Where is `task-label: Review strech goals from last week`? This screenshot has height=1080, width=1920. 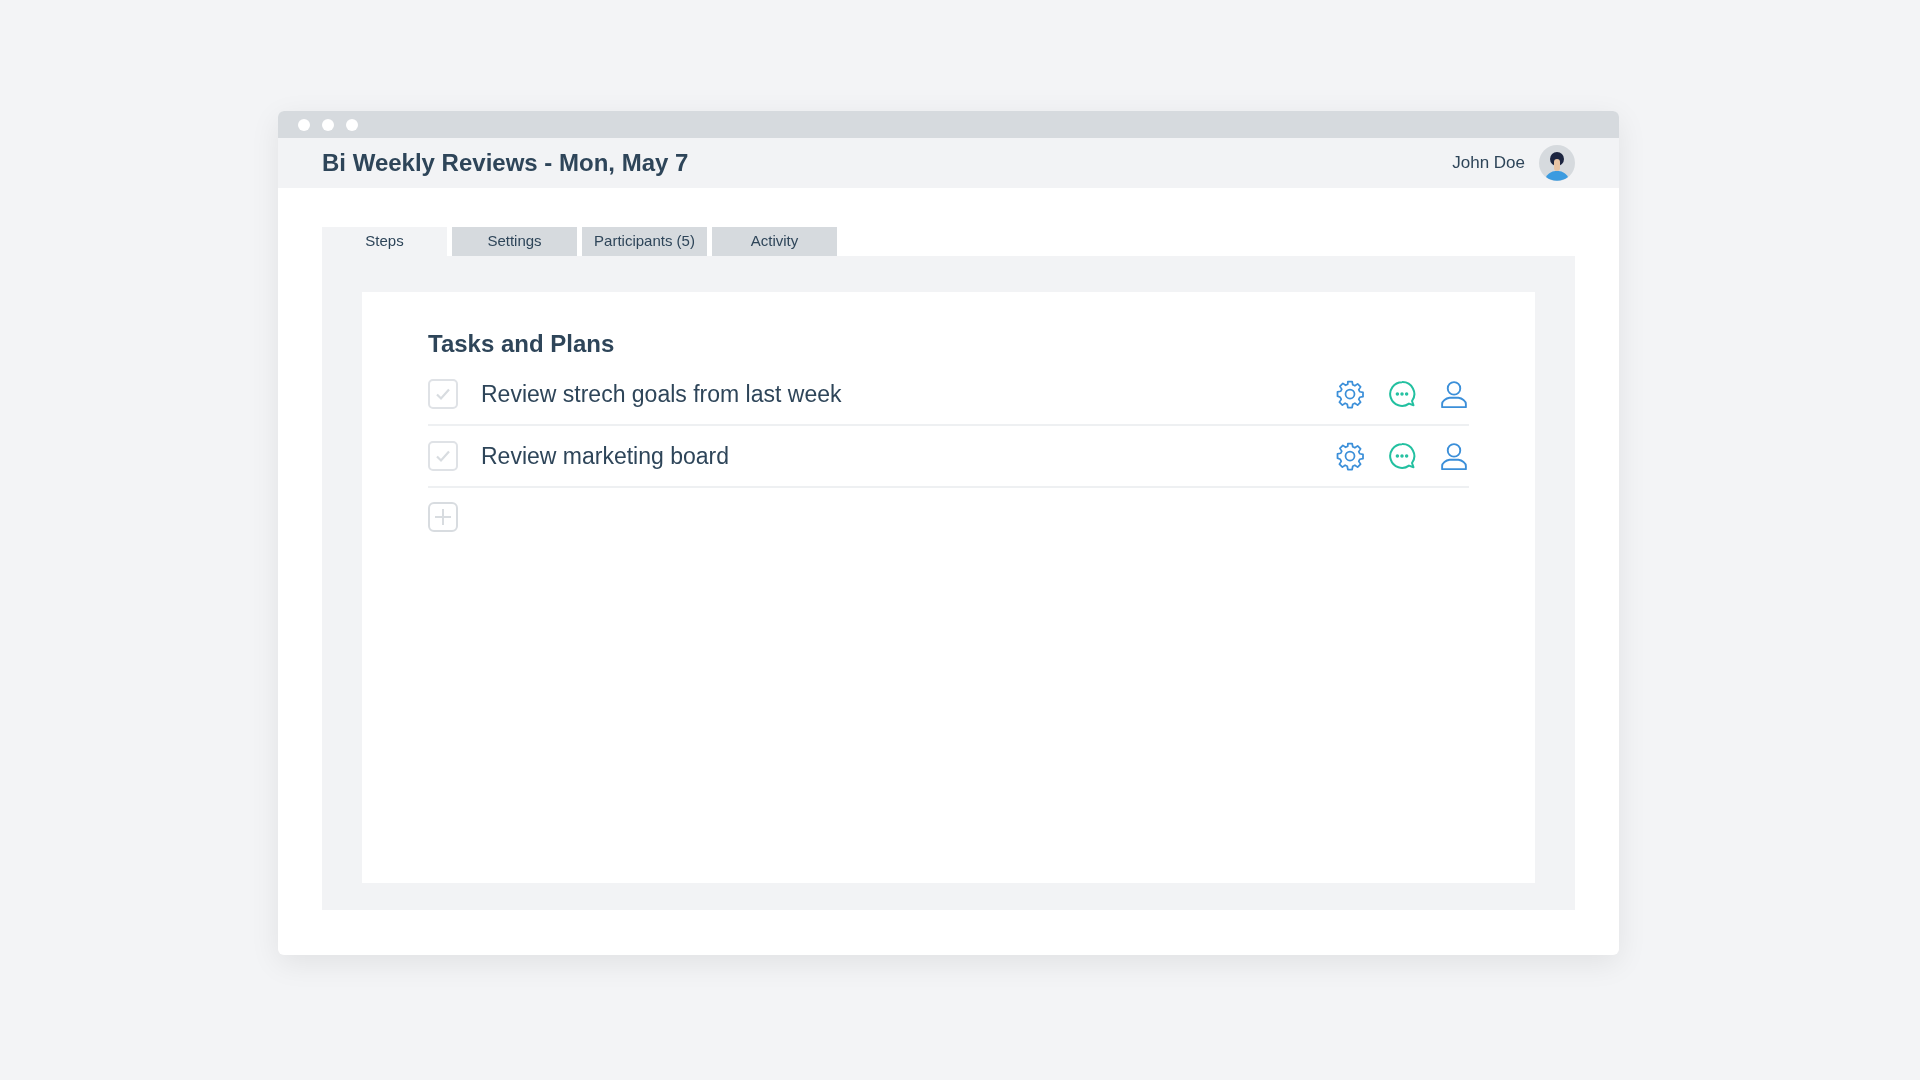
task-label: Review strech goals from last week is located at coordinates (662, 394).